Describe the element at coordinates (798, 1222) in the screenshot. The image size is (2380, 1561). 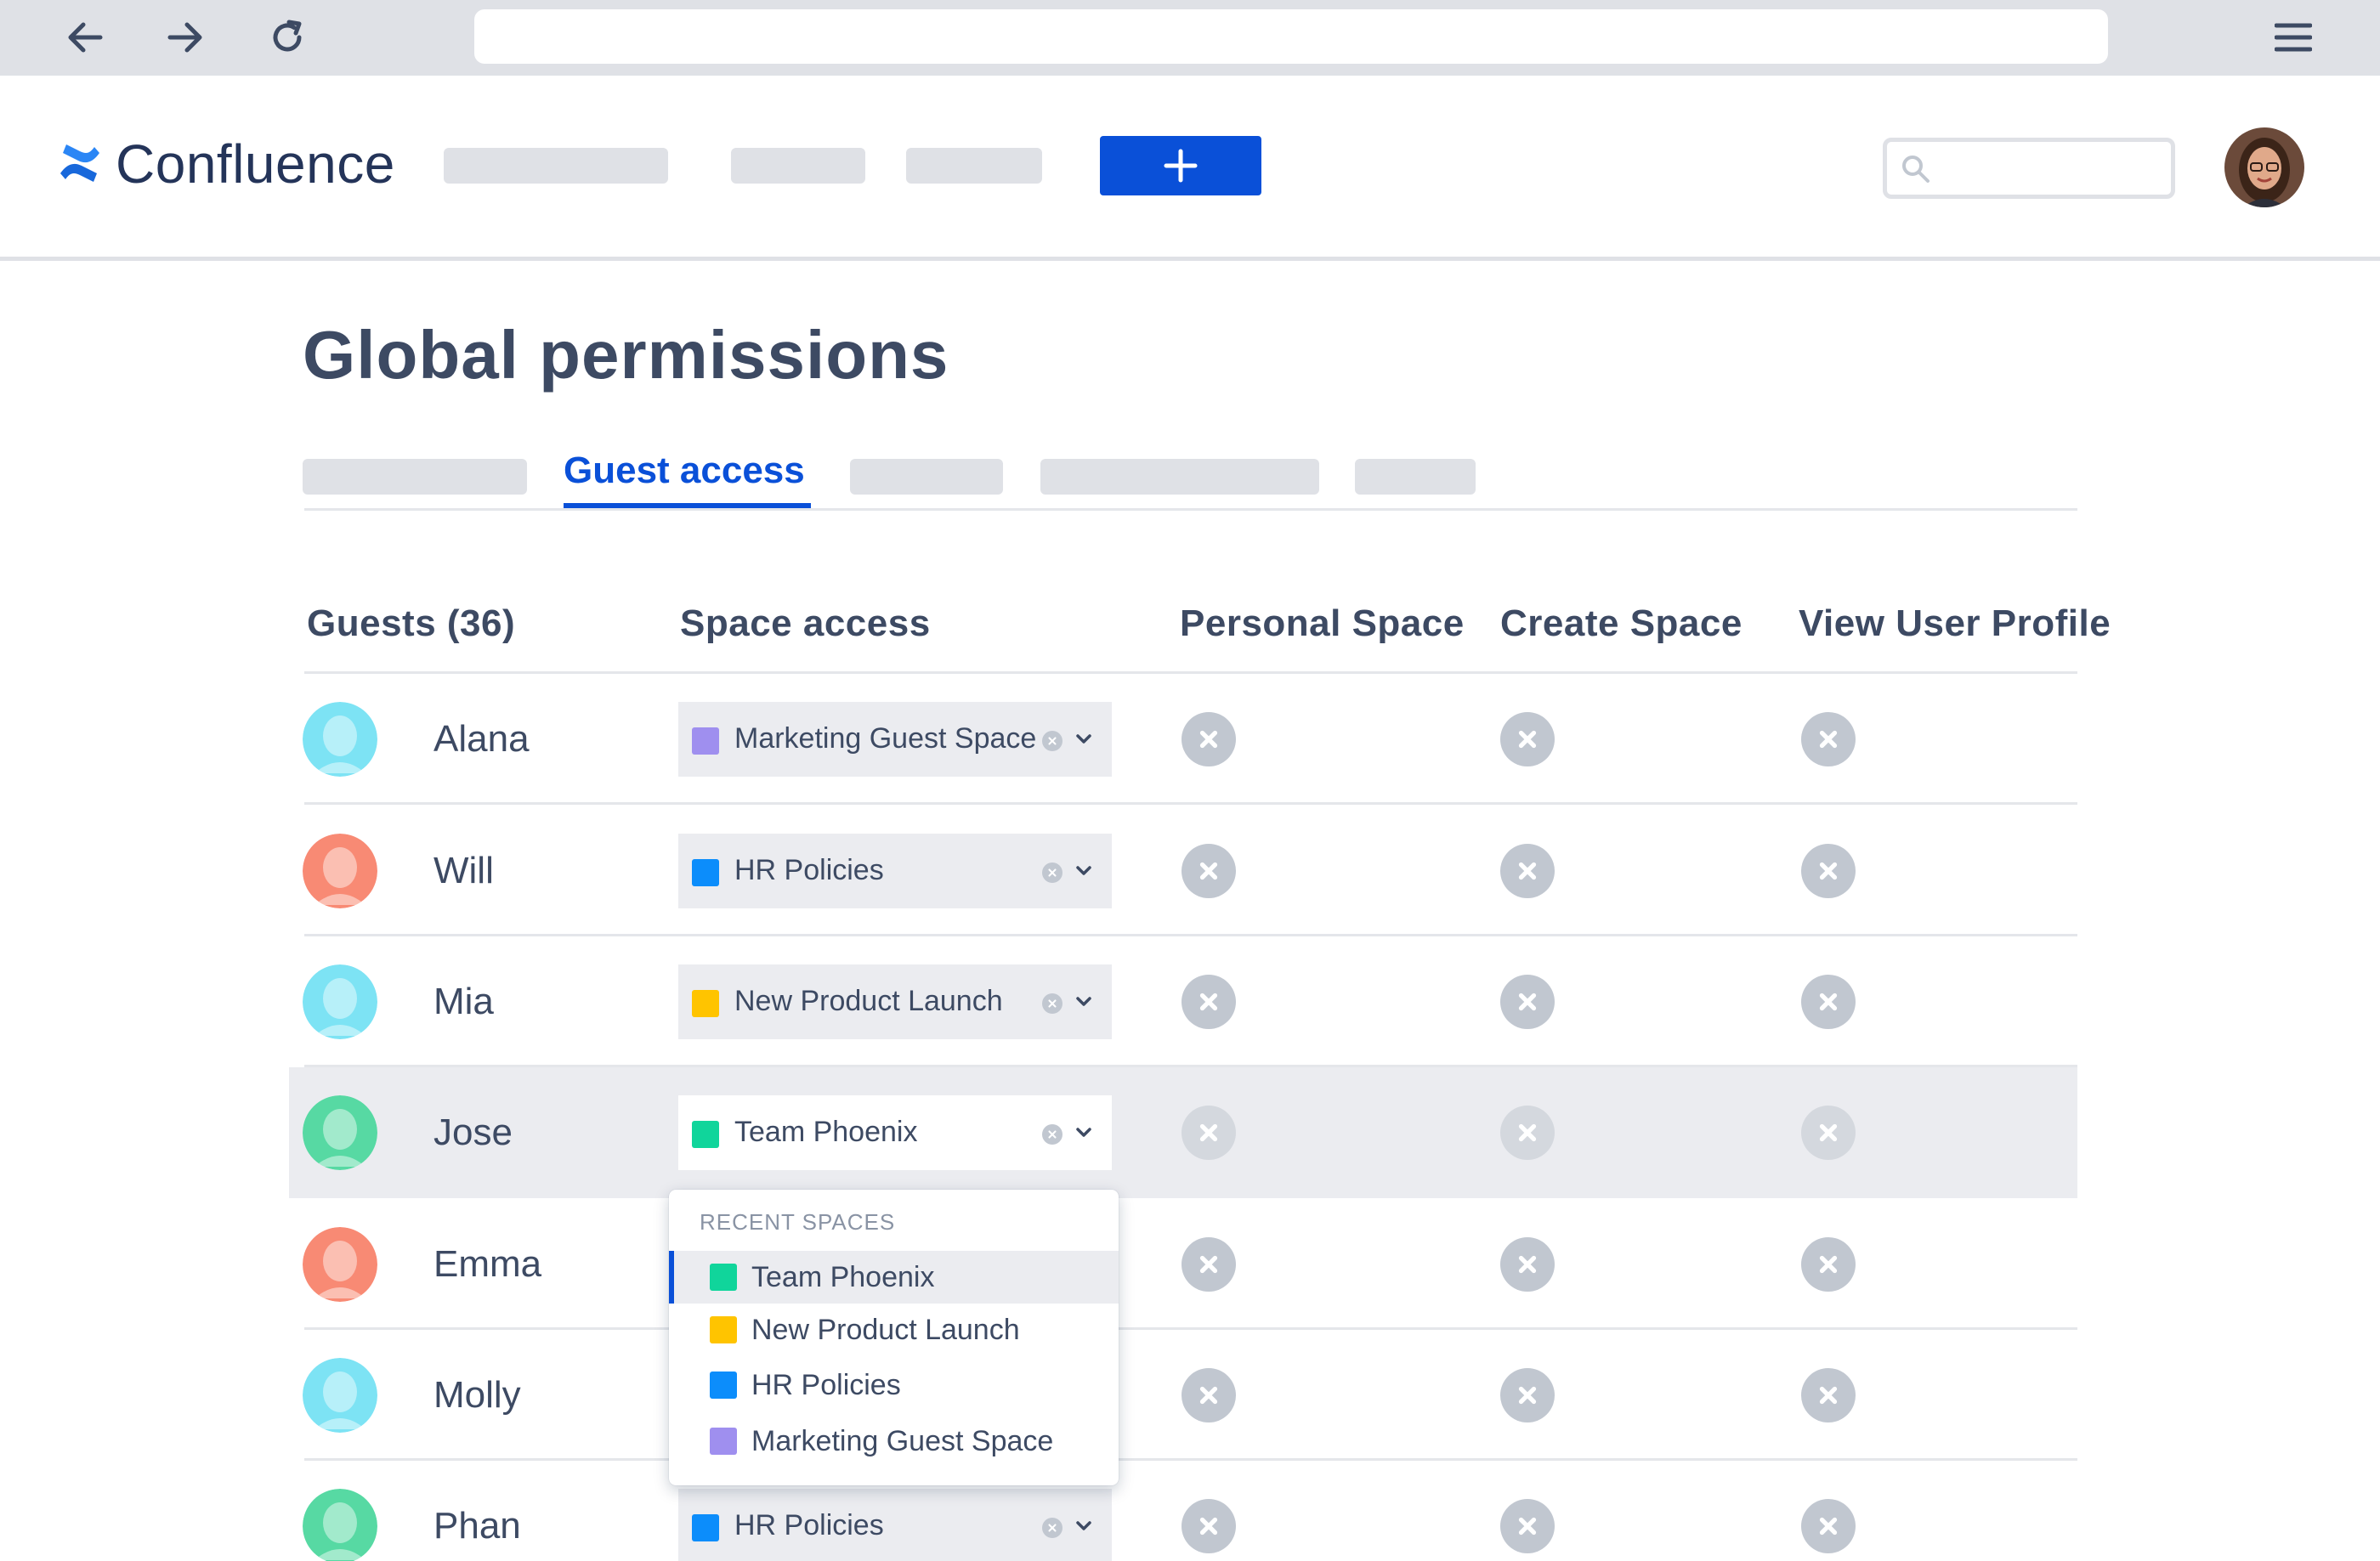
I see `dropdown-heading: RECENT SPACES` at that location.